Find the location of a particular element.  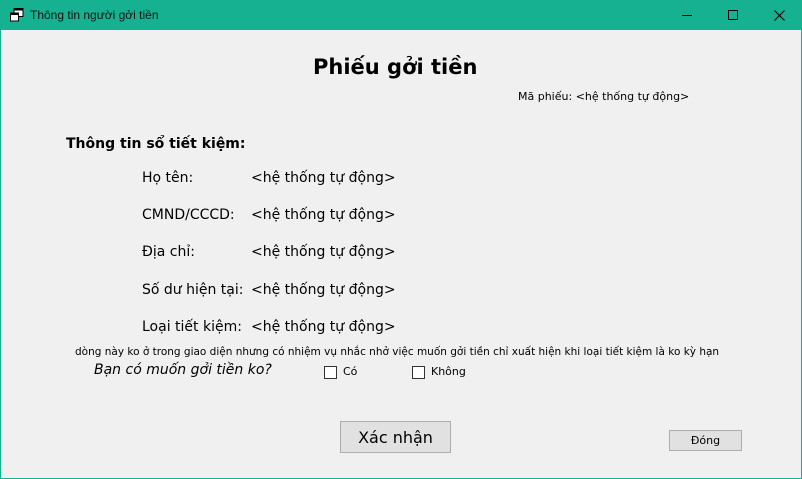

yes-checkbox-label: Có is located at coordinates (350, 371).